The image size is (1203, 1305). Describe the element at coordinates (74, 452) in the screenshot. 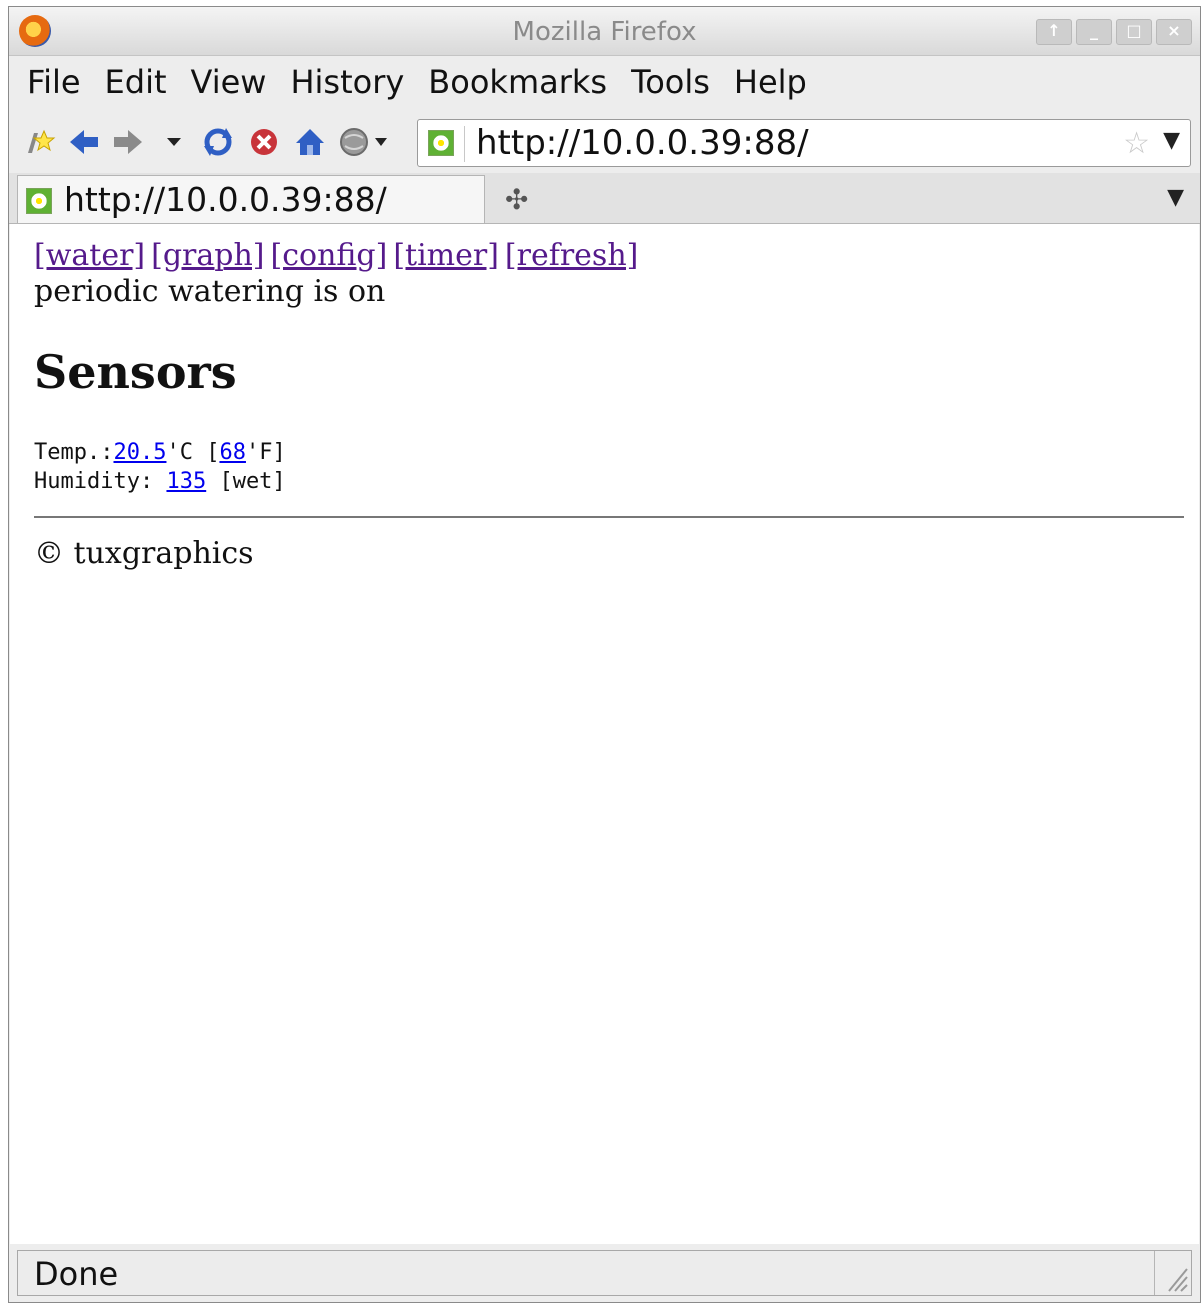

I see `temp-label: Temp.:` at that location.